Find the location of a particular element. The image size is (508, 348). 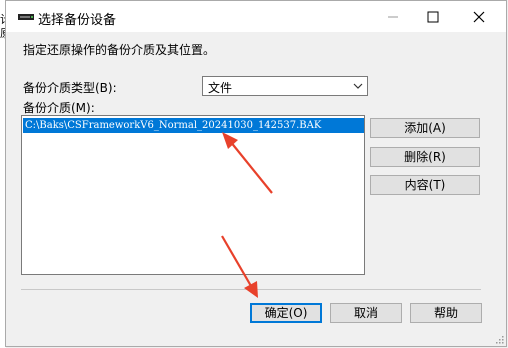

maximize-icon is located at coordinates (433, 16).